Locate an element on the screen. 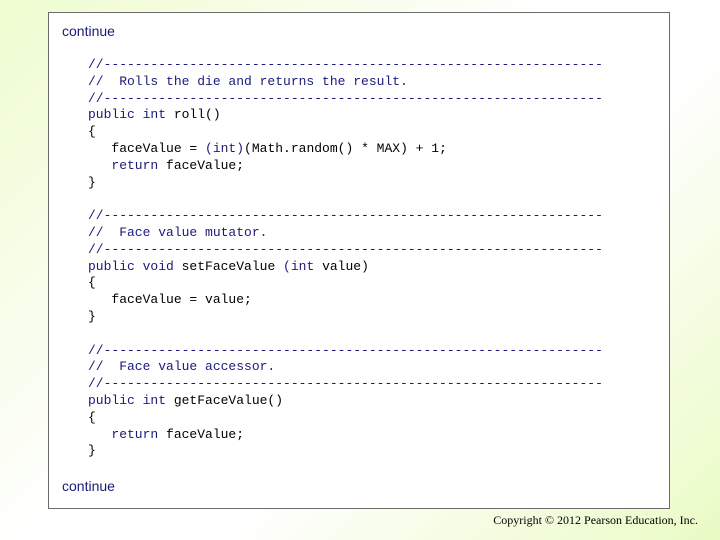 The image size is (720, 540). code-line: faceValue = value; is located at coordinates (378, 300).